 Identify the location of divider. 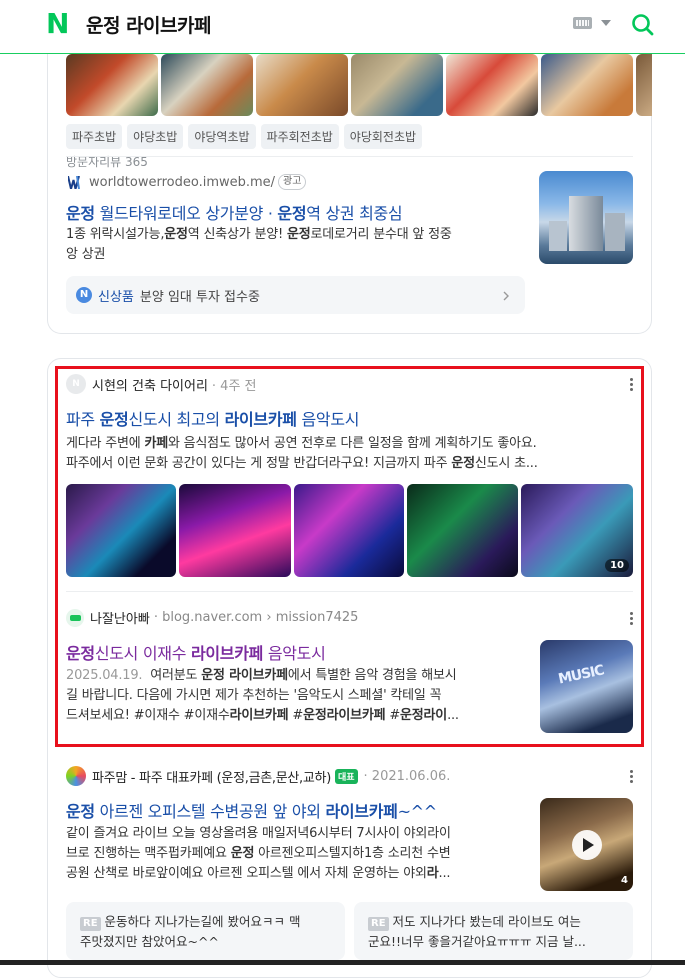
(349, 156).